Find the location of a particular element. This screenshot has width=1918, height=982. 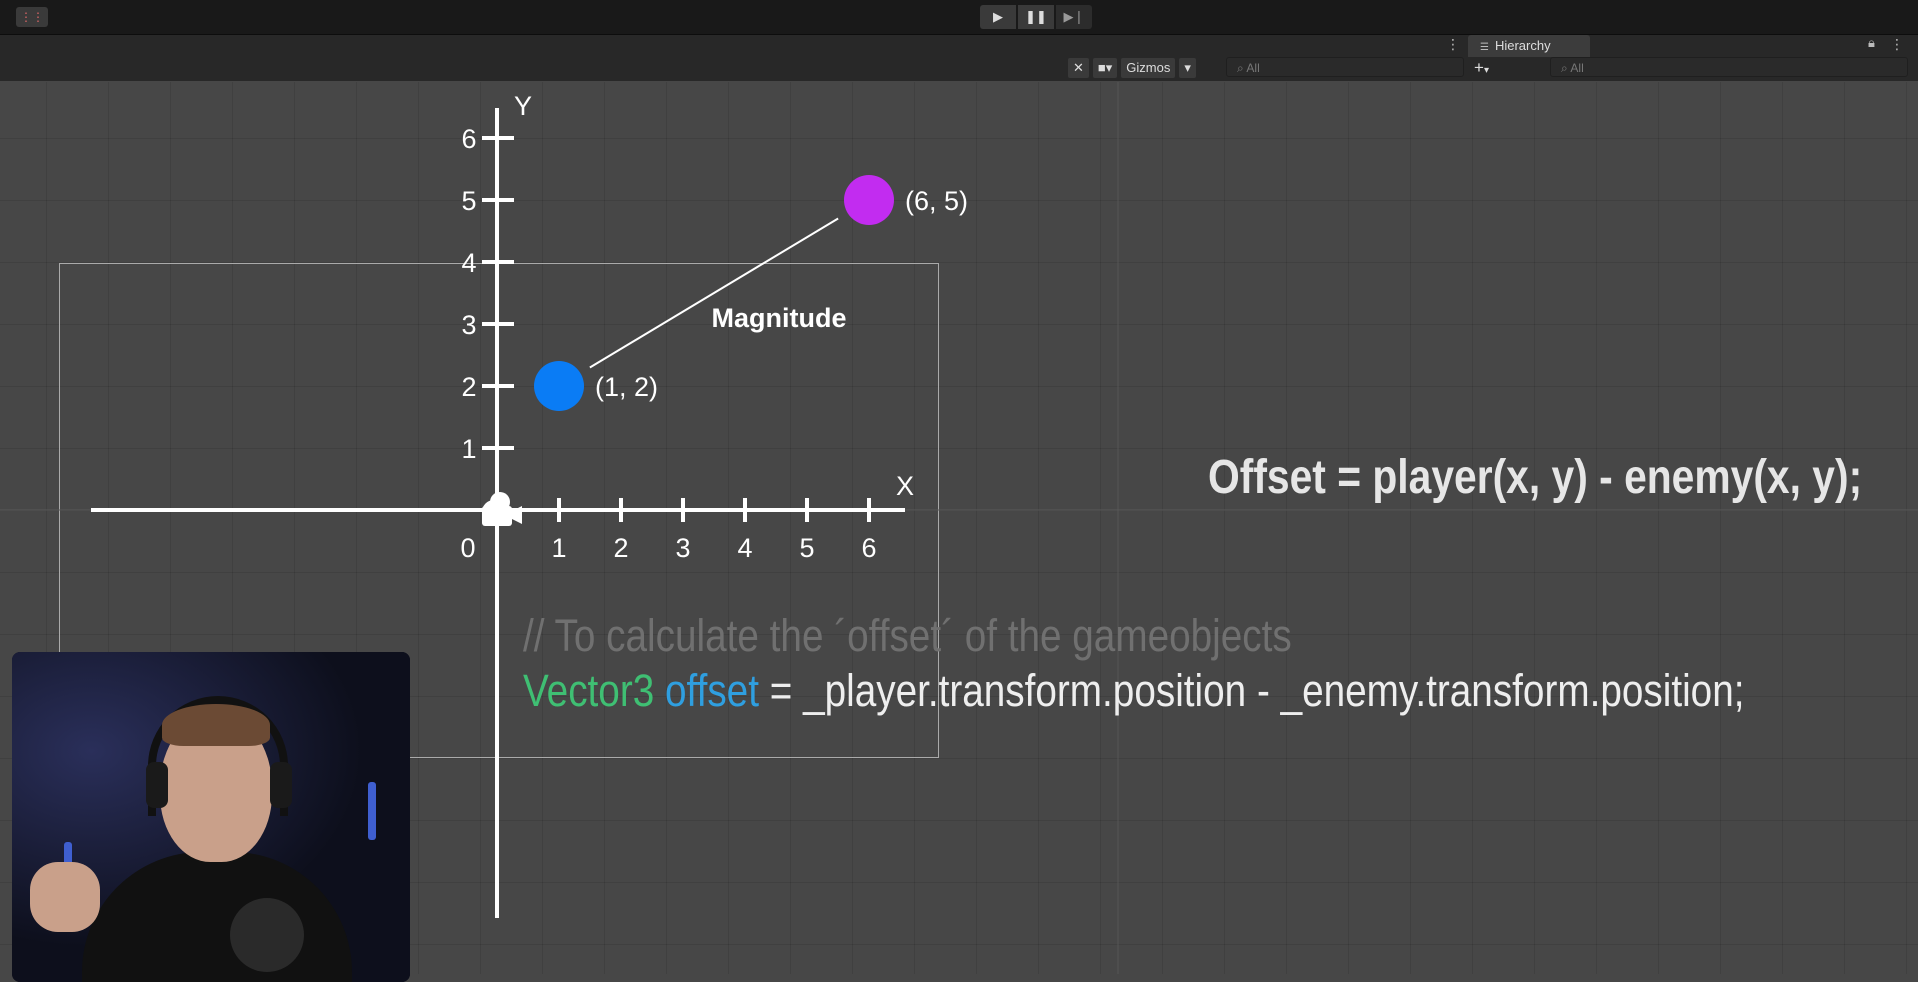

microphone is located at coordinates (267, 935).